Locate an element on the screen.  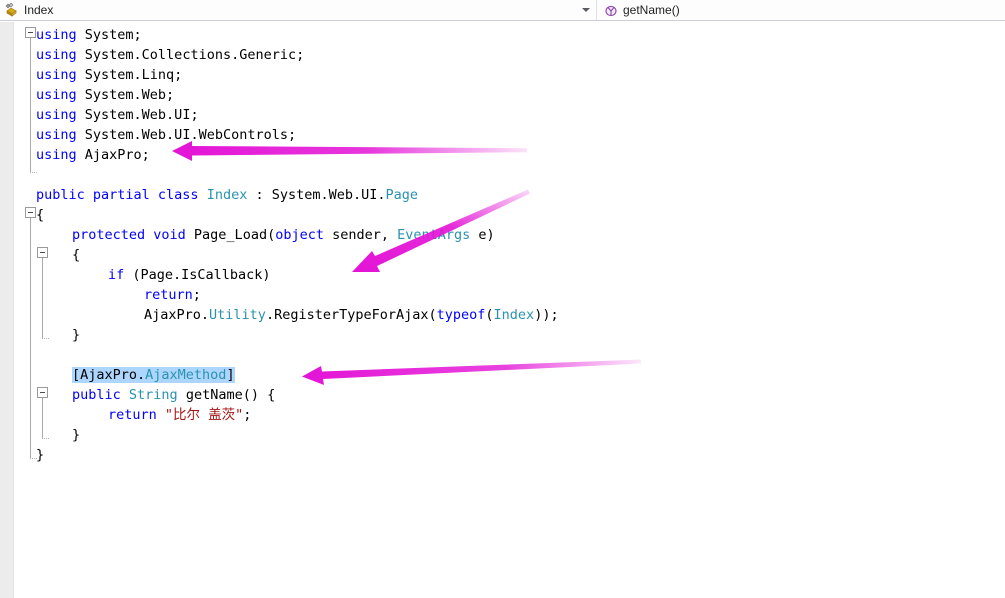
code-tokens: using System; is located at coordinates (89, 35).